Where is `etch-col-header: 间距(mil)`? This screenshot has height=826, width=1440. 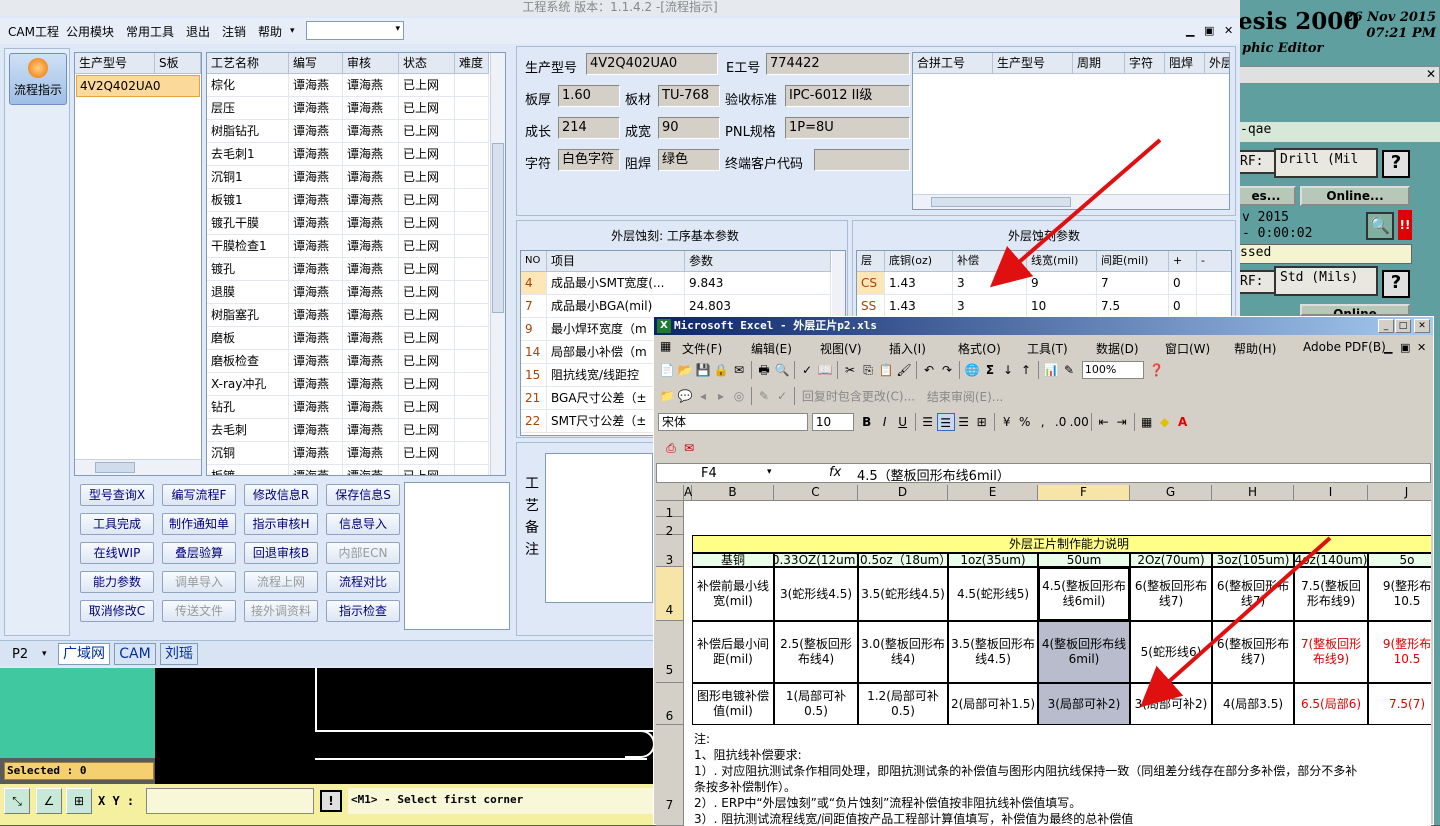
etch-col-header: 间距(mil) is located at coordinates (1133, 261).